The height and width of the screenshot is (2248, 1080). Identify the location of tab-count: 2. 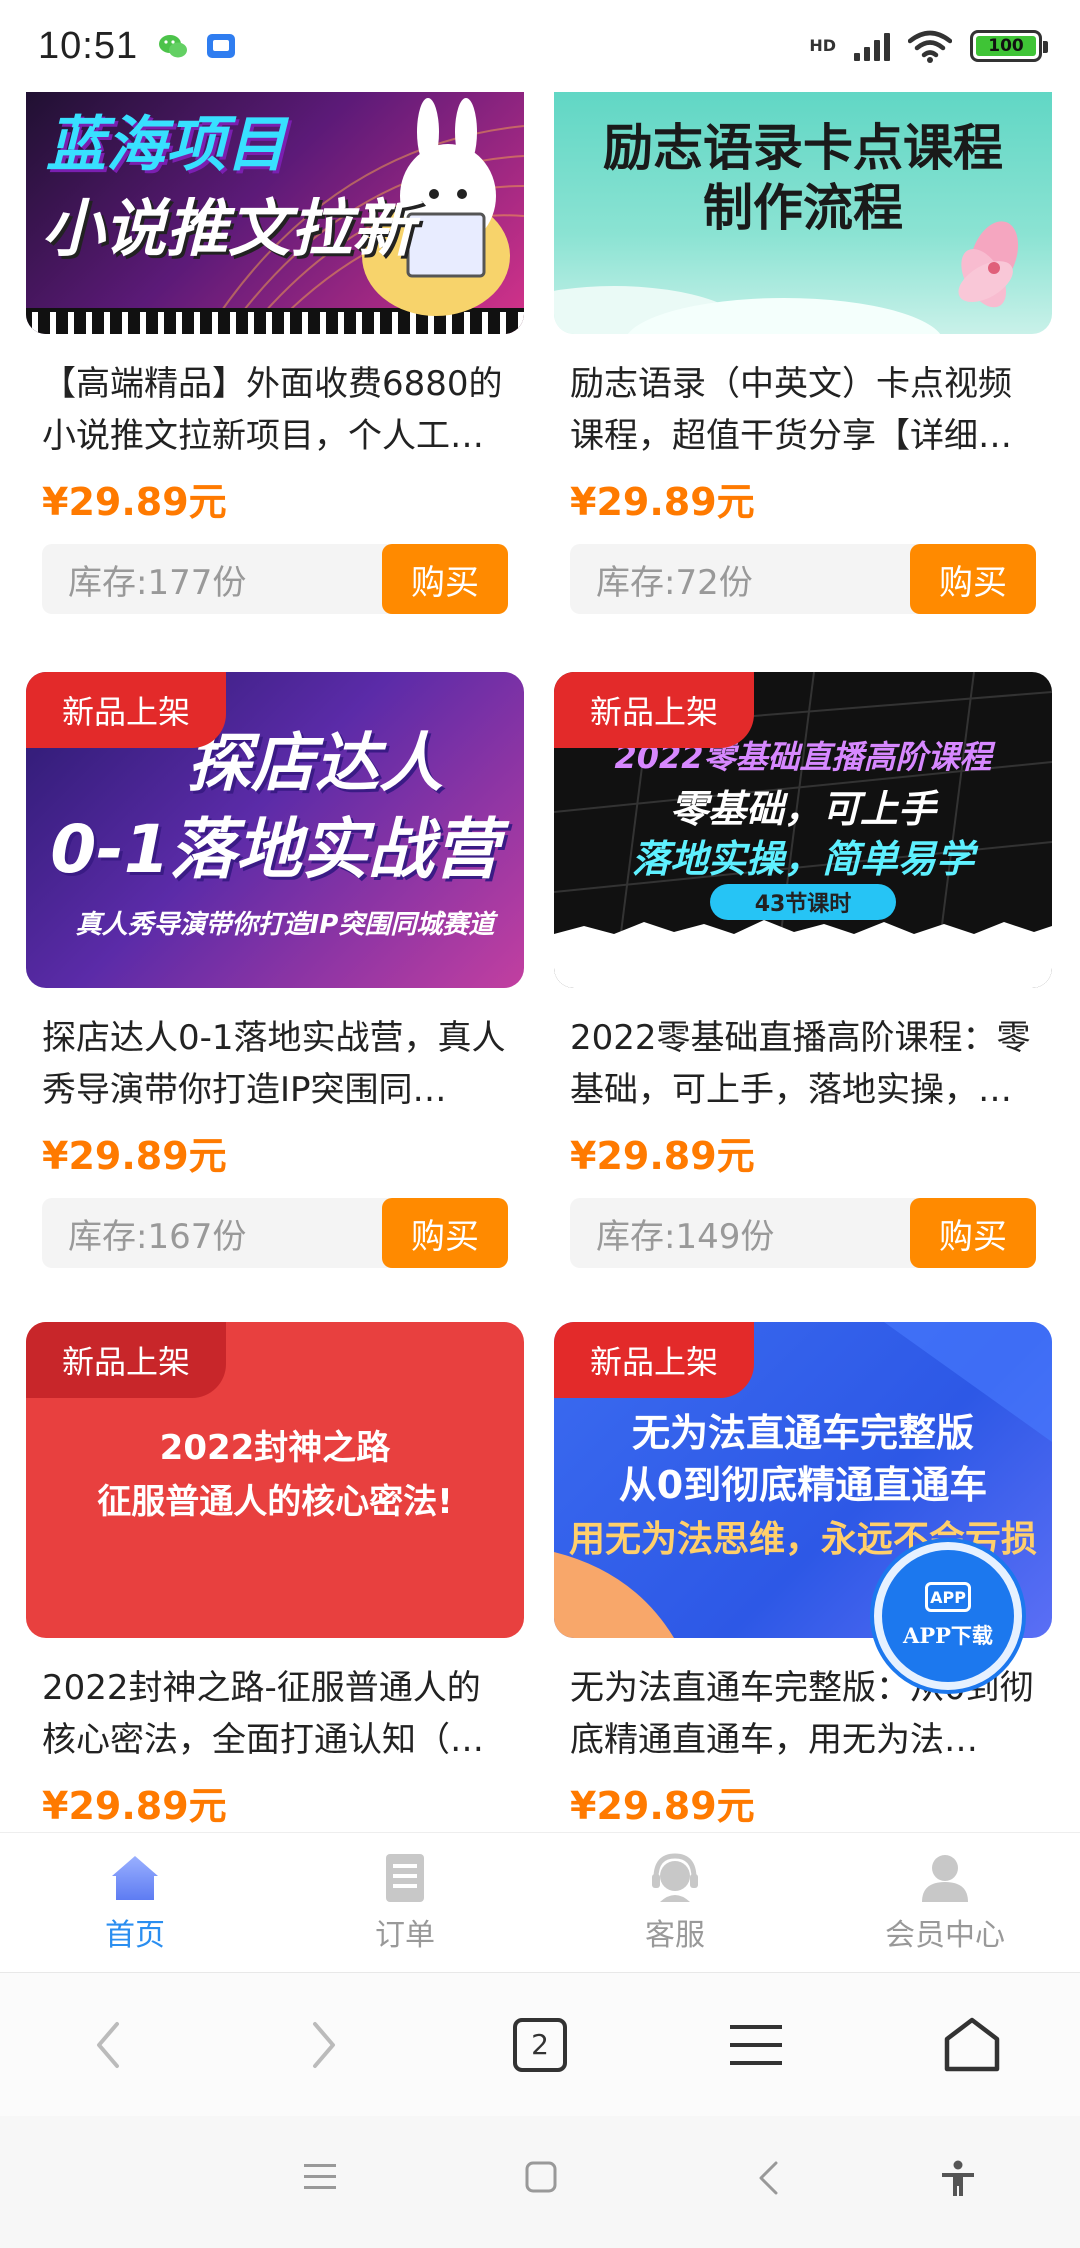
(540, 2044).